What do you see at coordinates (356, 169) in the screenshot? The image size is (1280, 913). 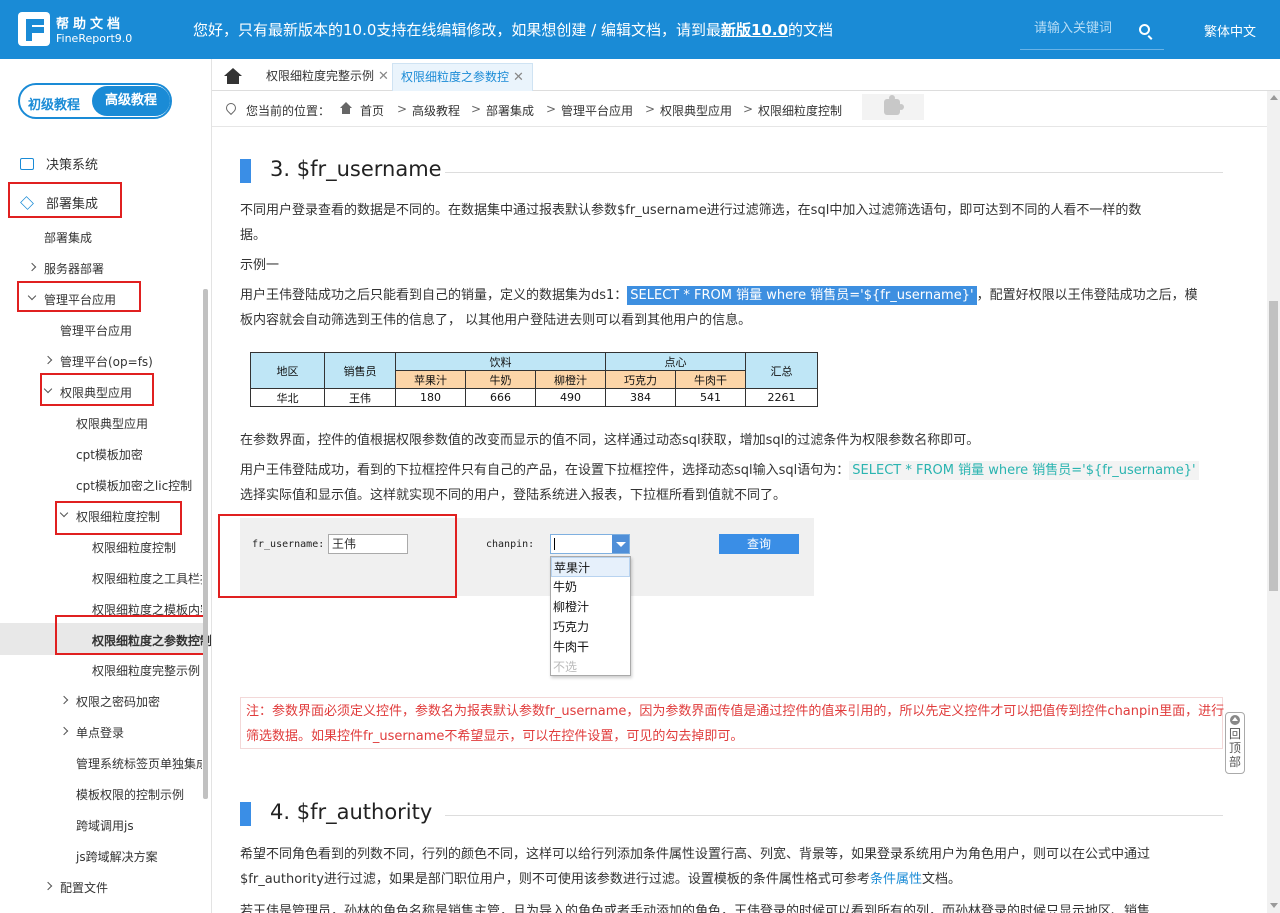 I see `section-heading-fr-username: 3. $fr_username` at bounding box center [356, 169].